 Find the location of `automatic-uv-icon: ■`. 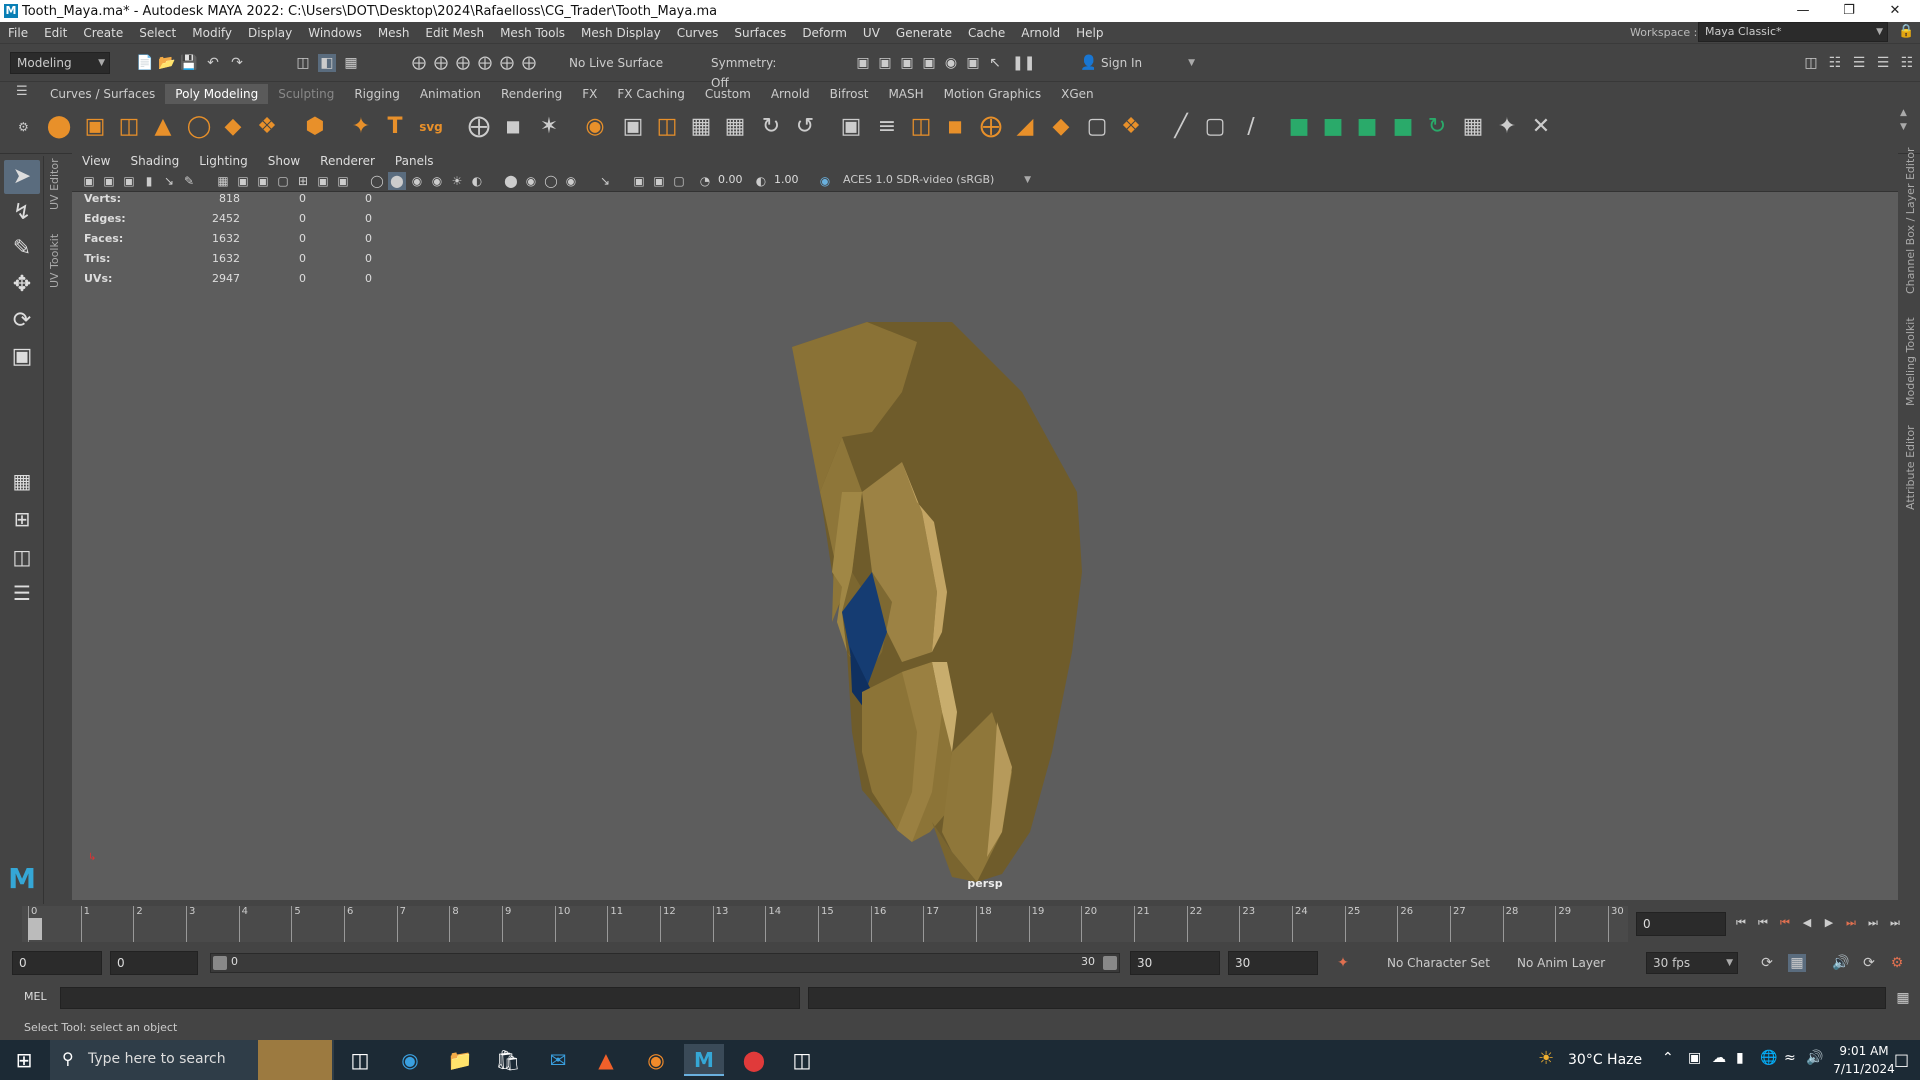

automatic-uv-icon: ■ is located at coordinates (1403, 127).